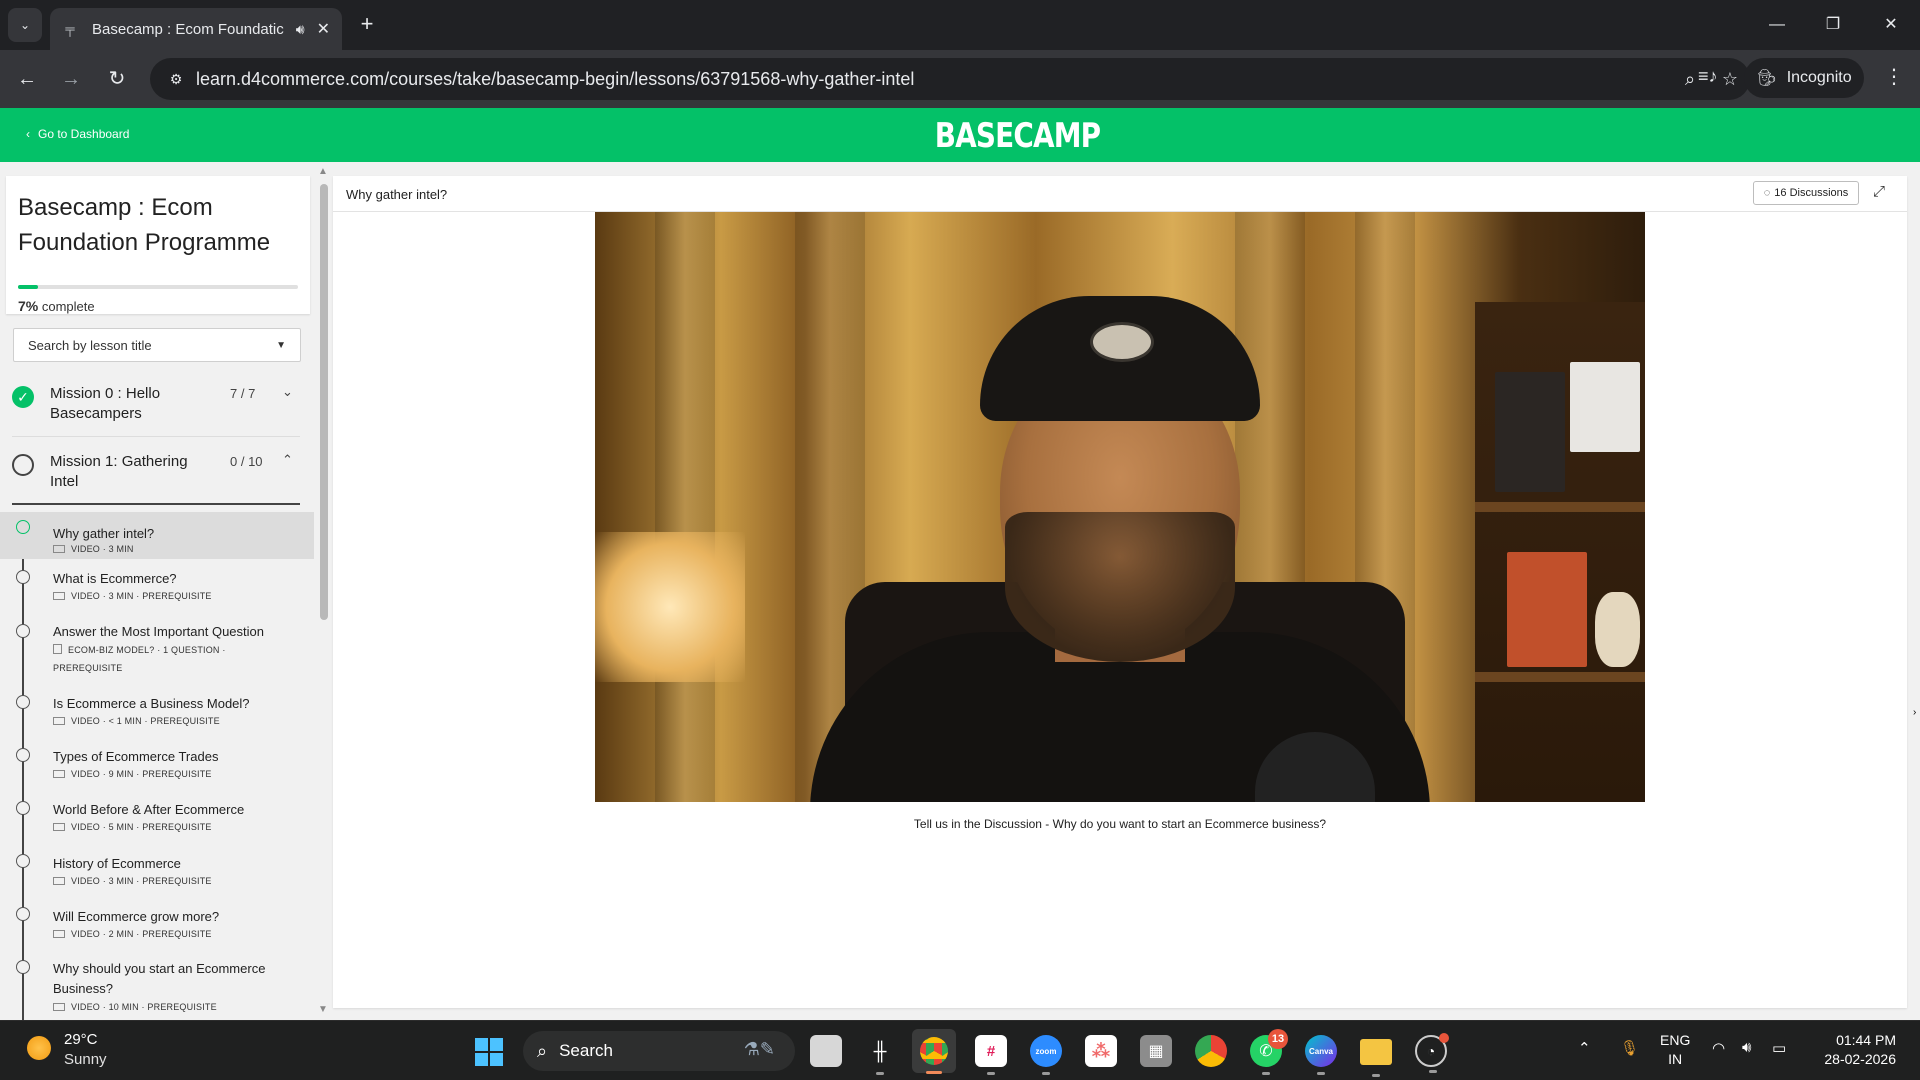 The image size is (1920, 1080). What do you see at coordinates (156, 436) in the screenshot?
I see `mission-divider` at bounding box center [156, 436].